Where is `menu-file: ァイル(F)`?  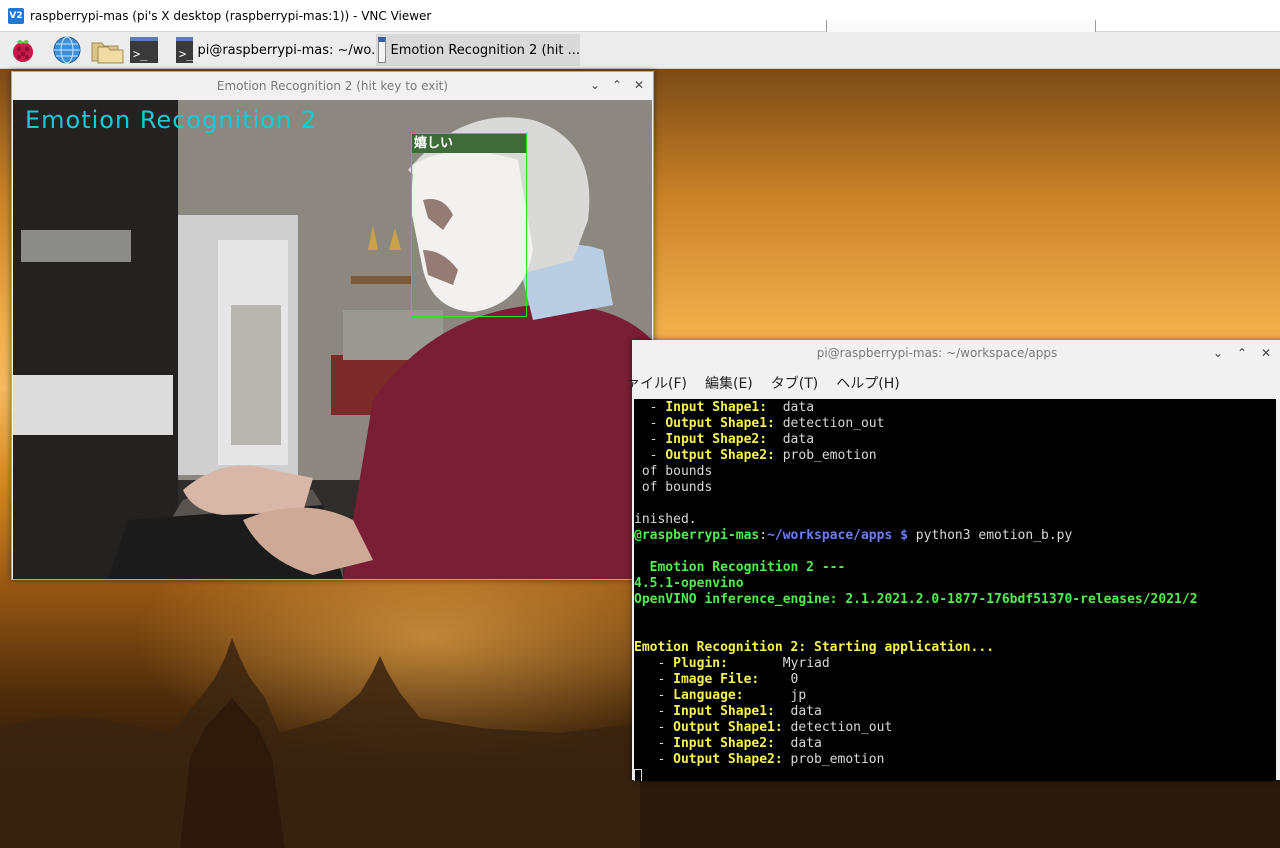 menu-file: ァイル(F) is located at coordinates (656, 383).